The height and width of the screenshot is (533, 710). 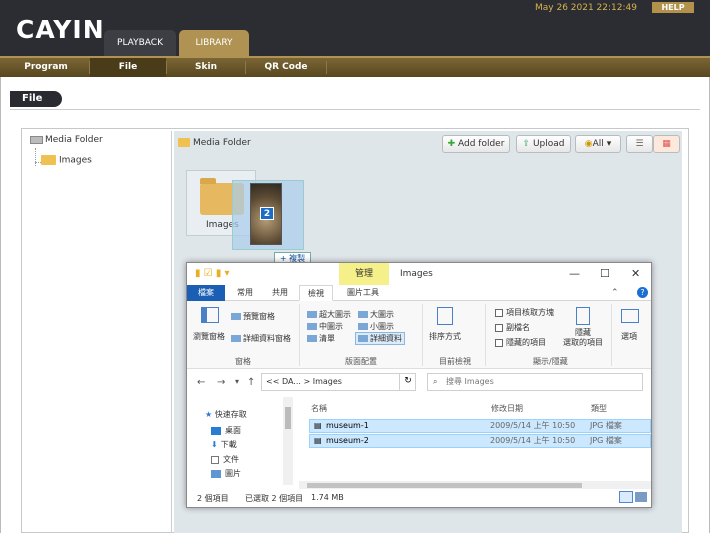 I want to click on layout-medium: 中圖示, so click(x=325, y=326).